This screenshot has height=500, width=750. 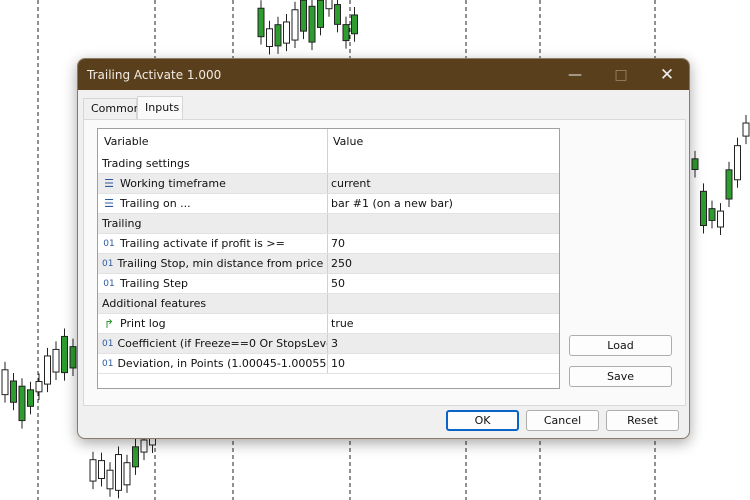 What do you see at coordinates (173, 183) in the screenshot?
I see `variable-label: Working timeframe` at bounding box center [173, 183].